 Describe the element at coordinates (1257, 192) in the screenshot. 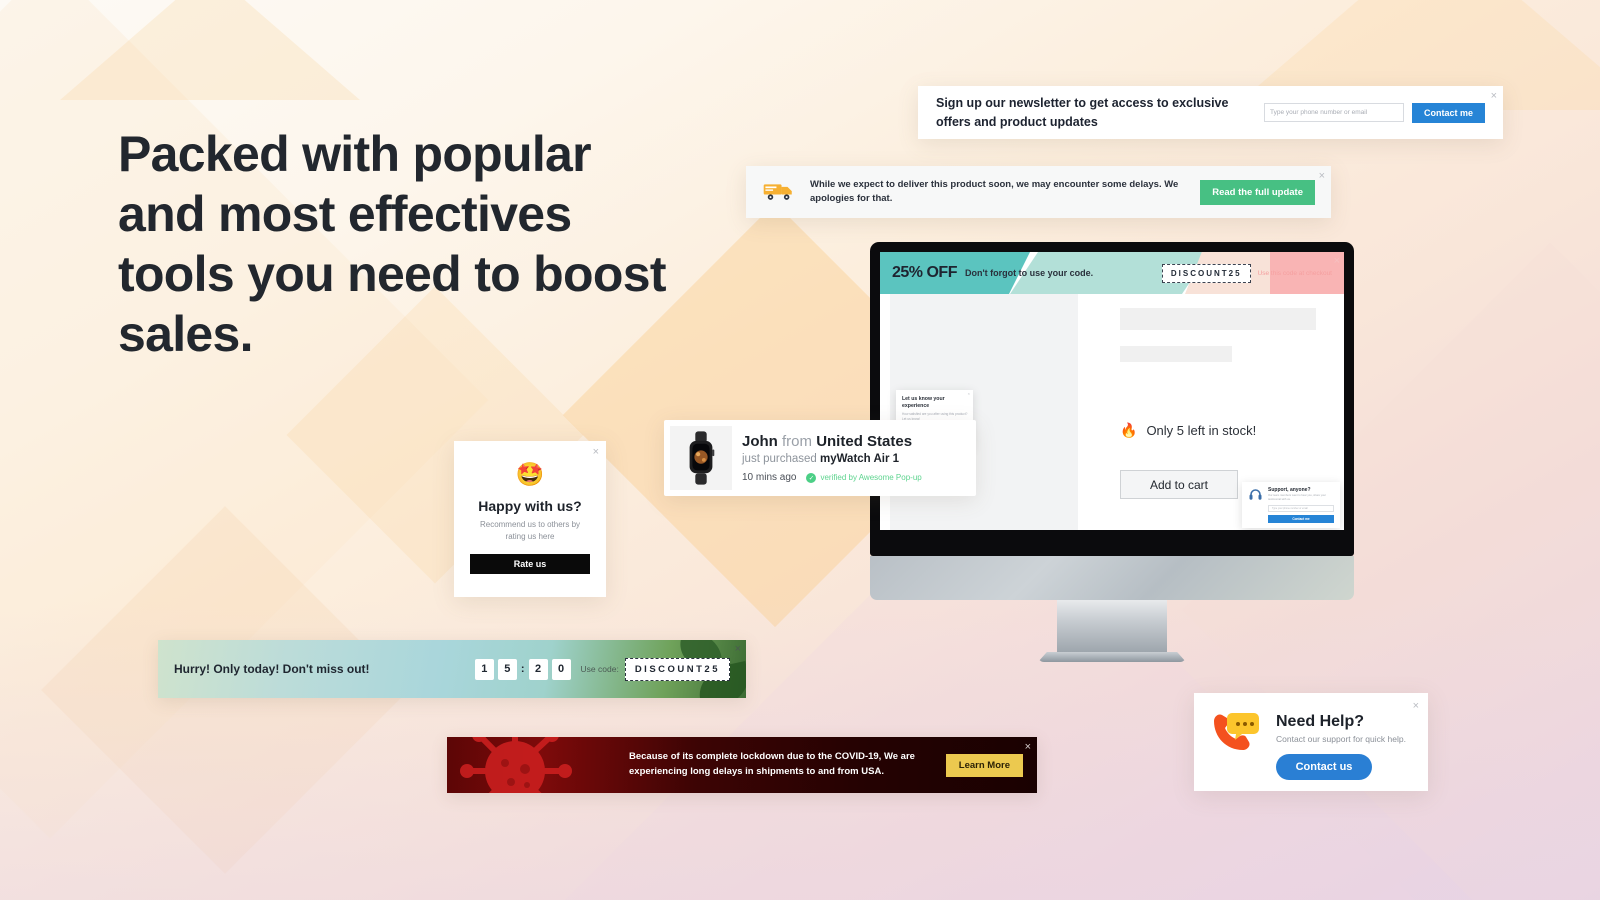

I see `read-full-update-button: Read the full update` at that location.